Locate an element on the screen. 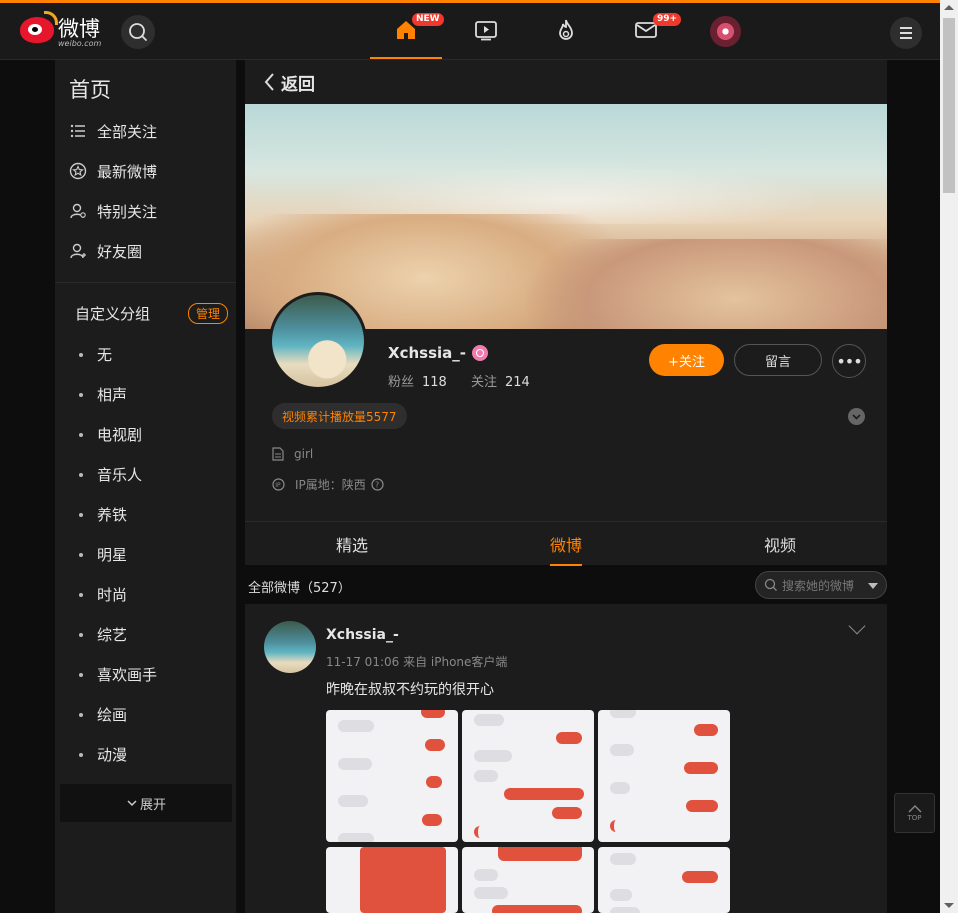 The image size is (958, 913). back-to-top-button: TOP is located at coordinates (914, 813).